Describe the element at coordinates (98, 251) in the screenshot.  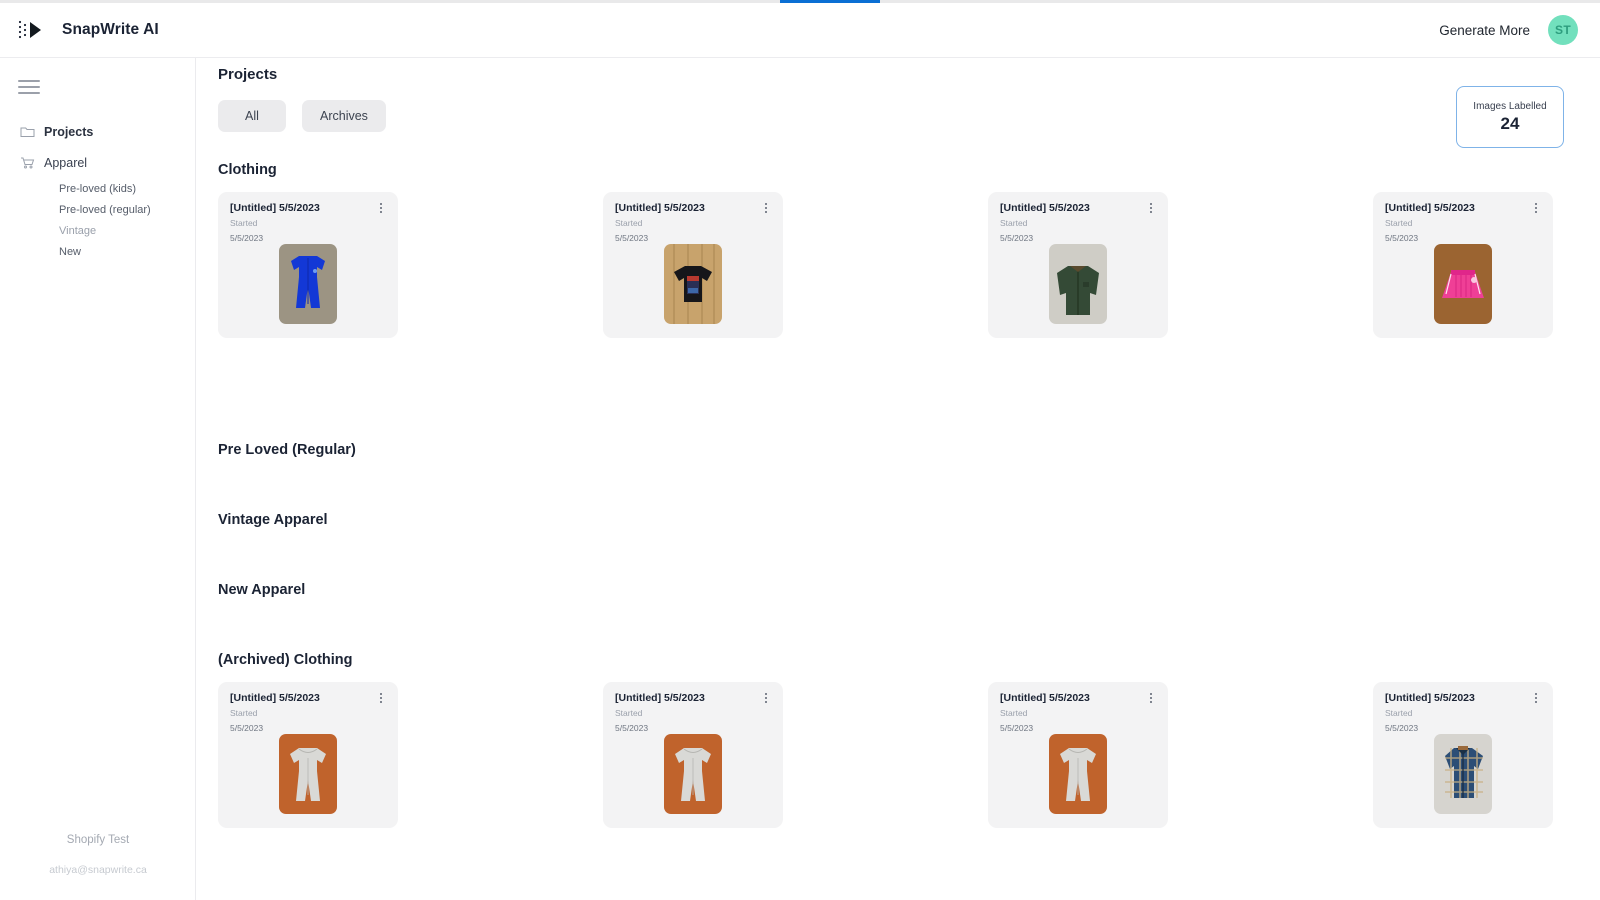
I see `sidebar-subitem-new: New` at that location.